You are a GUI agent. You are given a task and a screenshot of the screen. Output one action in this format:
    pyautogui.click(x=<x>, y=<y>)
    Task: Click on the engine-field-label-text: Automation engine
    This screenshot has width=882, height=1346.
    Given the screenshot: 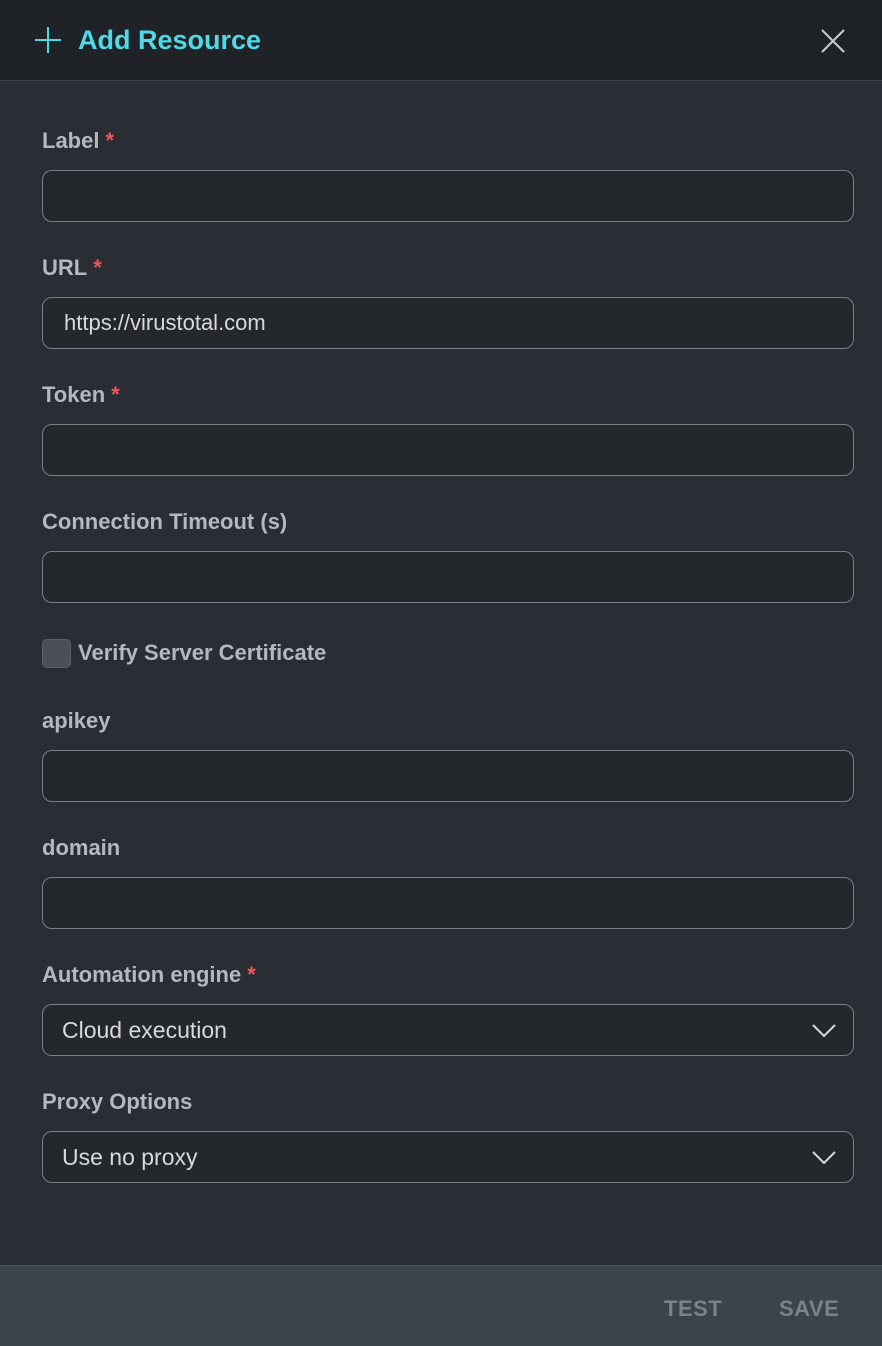 What is the action you would take?
    pyautogui.click(x=142, y=974)
    